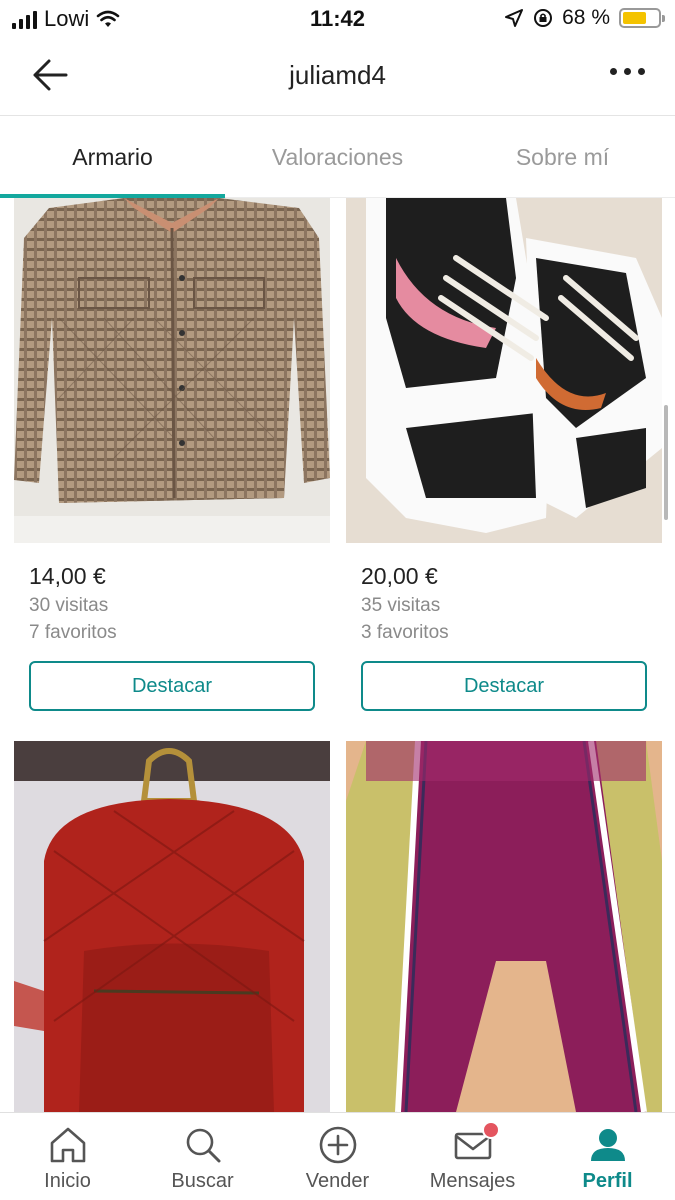  Describe the element at coordinates (67, 576) in the screenshot. I see `product-price: 14,00 €` at that location.